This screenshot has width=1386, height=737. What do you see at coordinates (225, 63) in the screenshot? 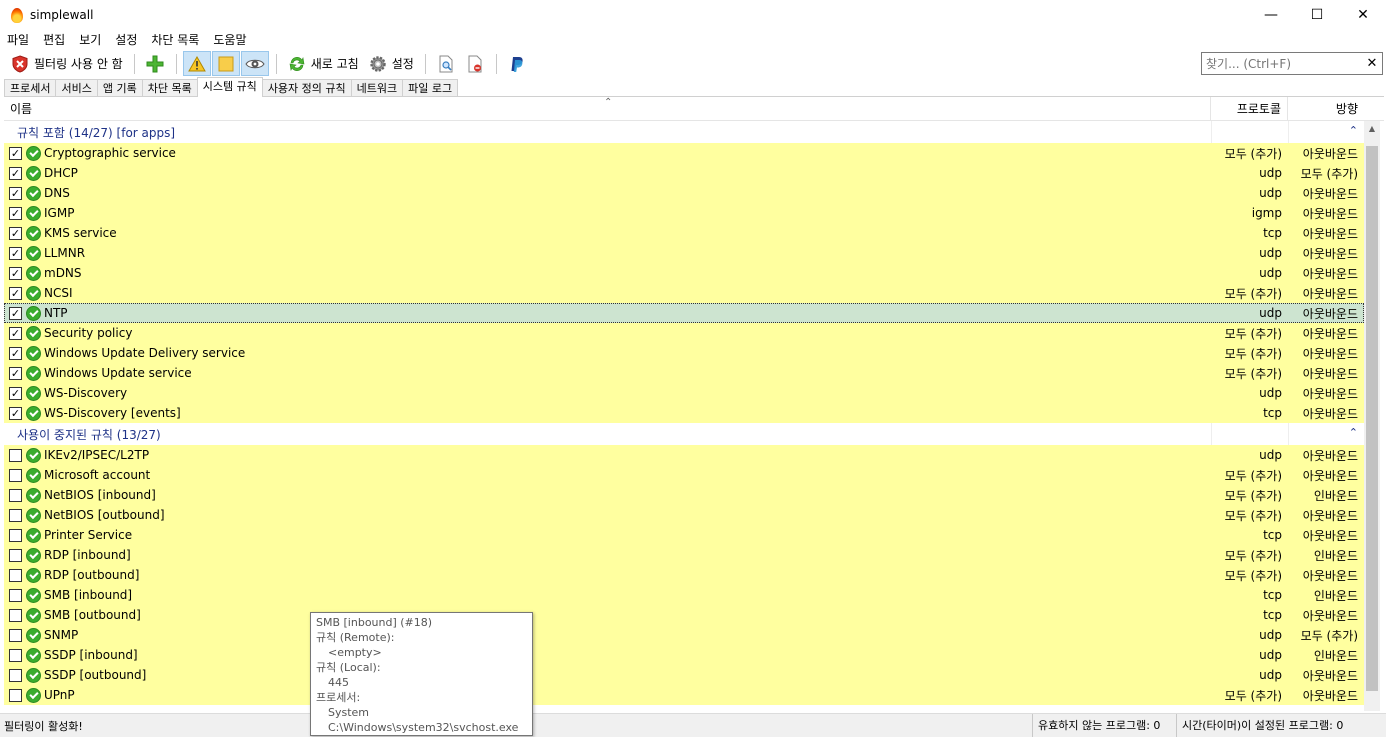
I see `note-toggle-button` at bounding box center [225, 63].